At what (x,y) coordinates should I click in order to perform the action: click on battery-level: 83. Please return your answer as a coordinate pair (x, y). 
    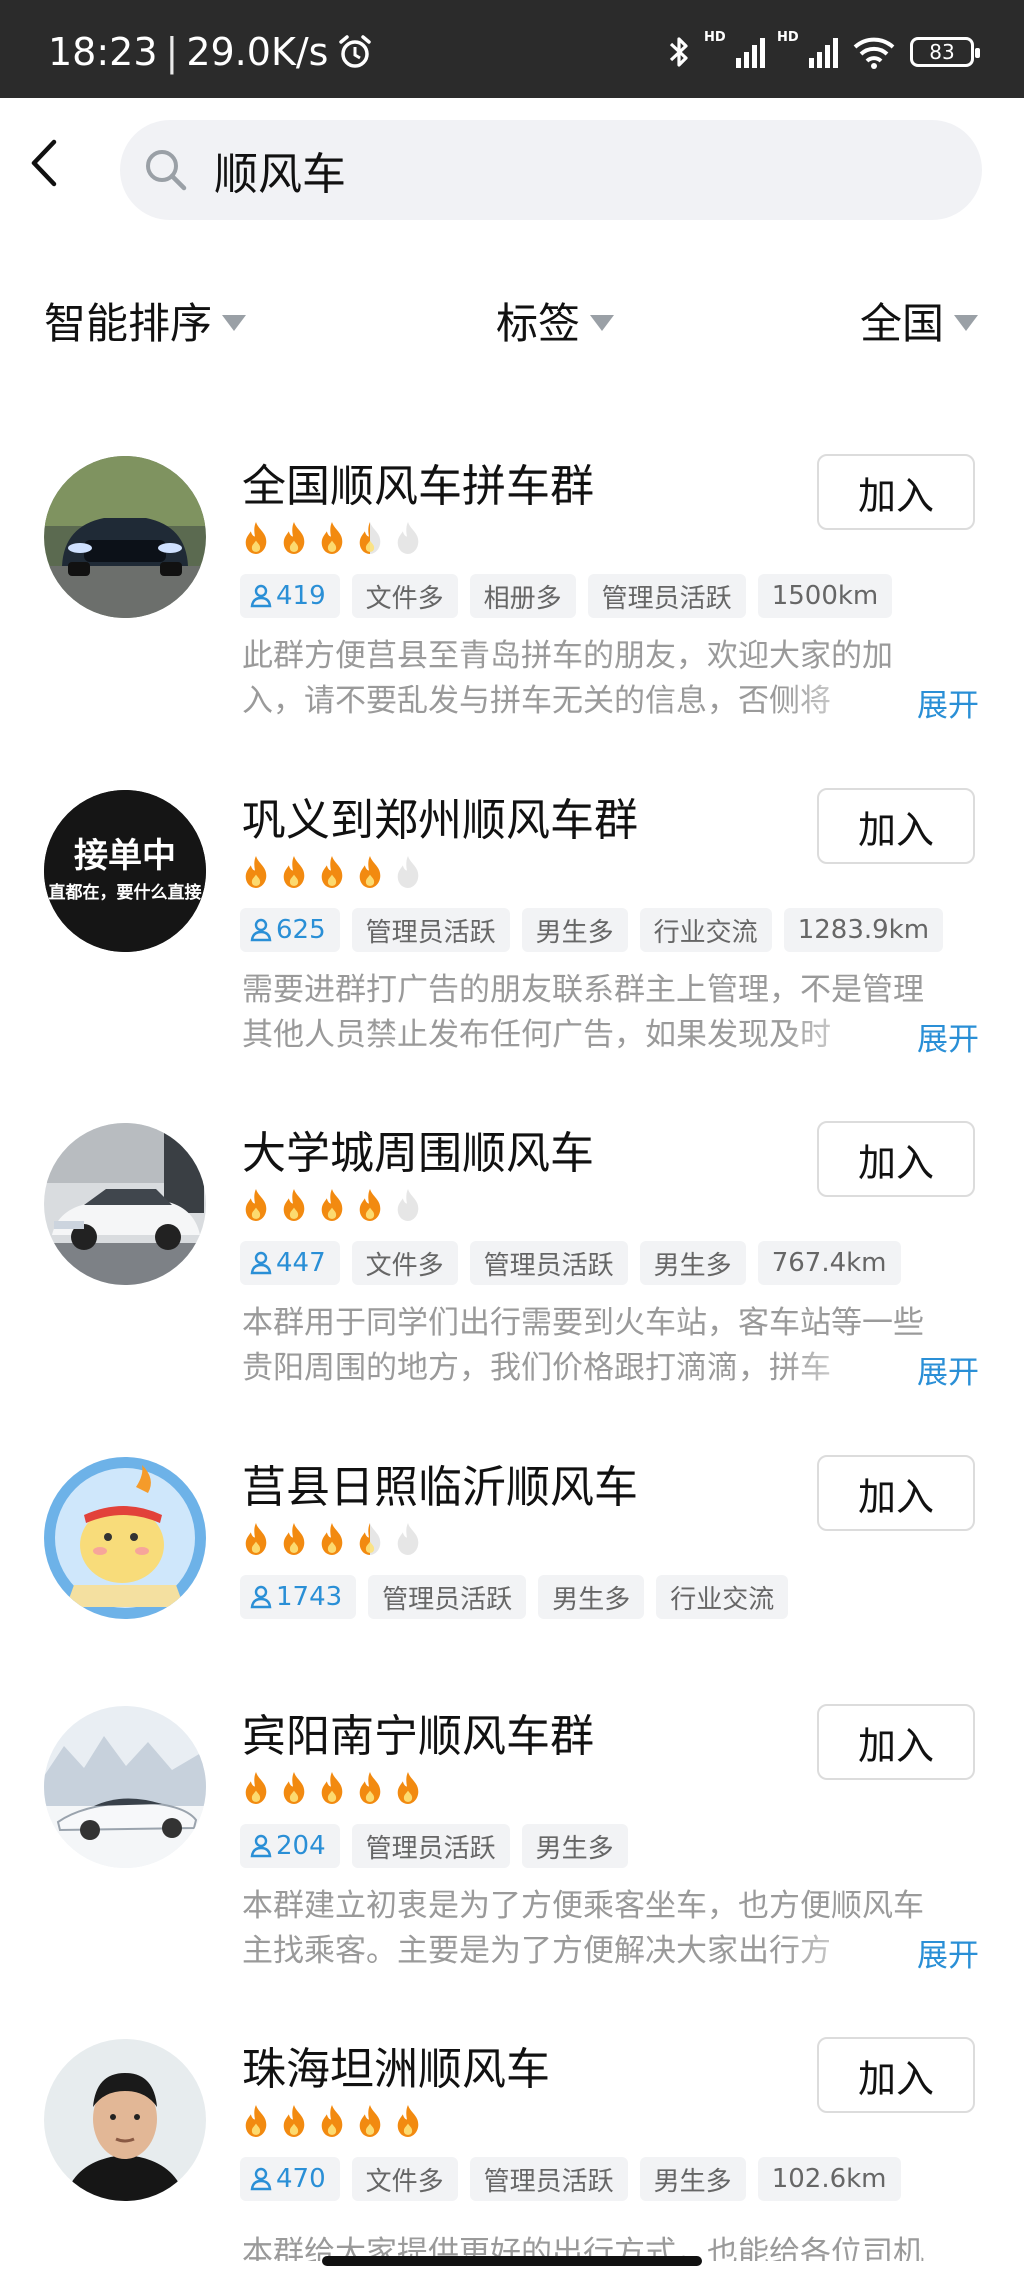
    Looking at the image, I should click on (942, 52).